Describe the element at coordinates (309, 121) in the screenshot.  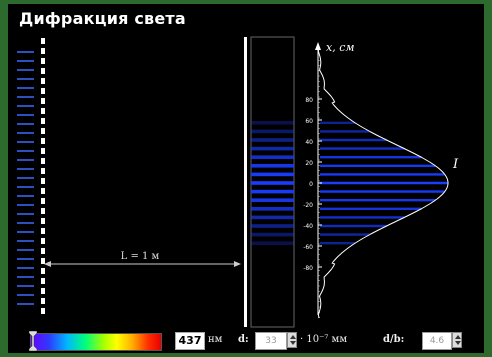
I see `tick-label: 60` at that location.